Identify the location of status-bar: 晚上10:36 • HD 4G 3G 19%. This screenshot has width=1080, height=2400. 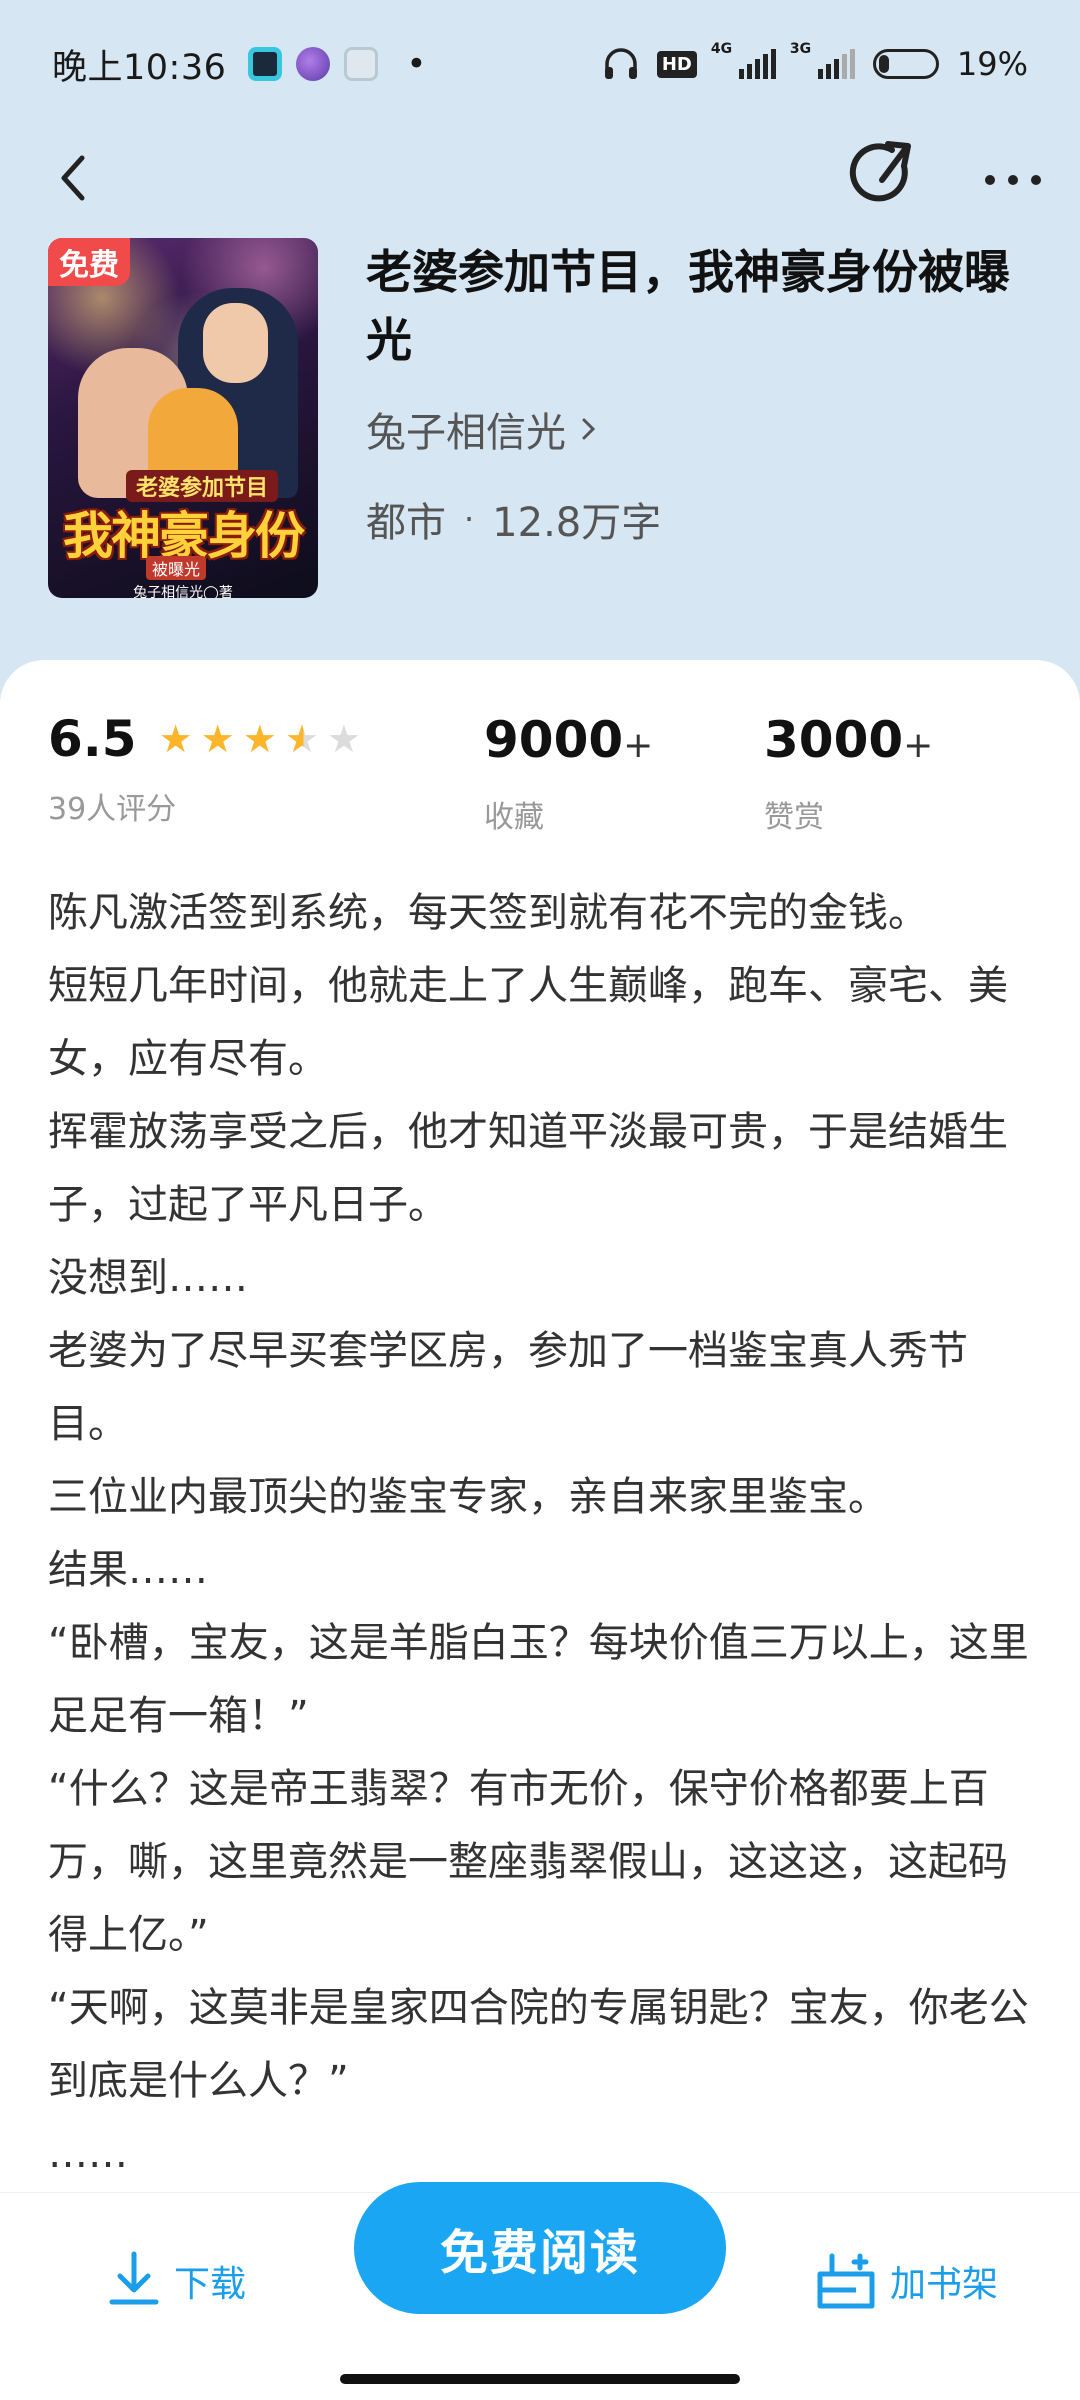
(540, 64).